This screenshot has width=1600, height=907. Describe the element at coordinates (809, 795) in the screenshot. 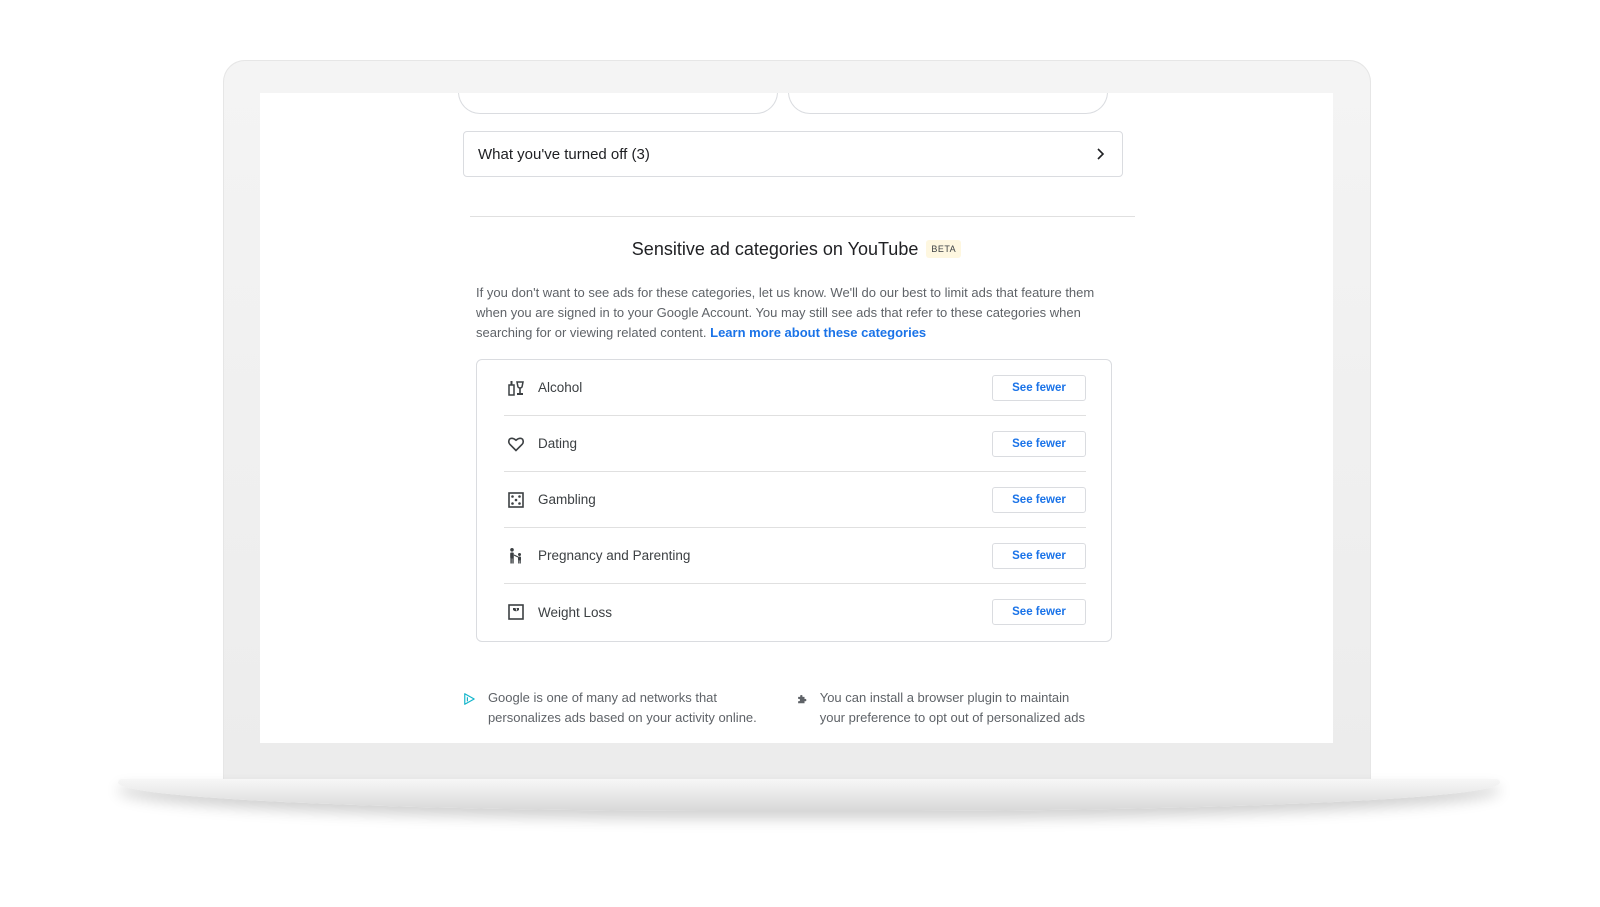

I see `laptop-base` at that location.